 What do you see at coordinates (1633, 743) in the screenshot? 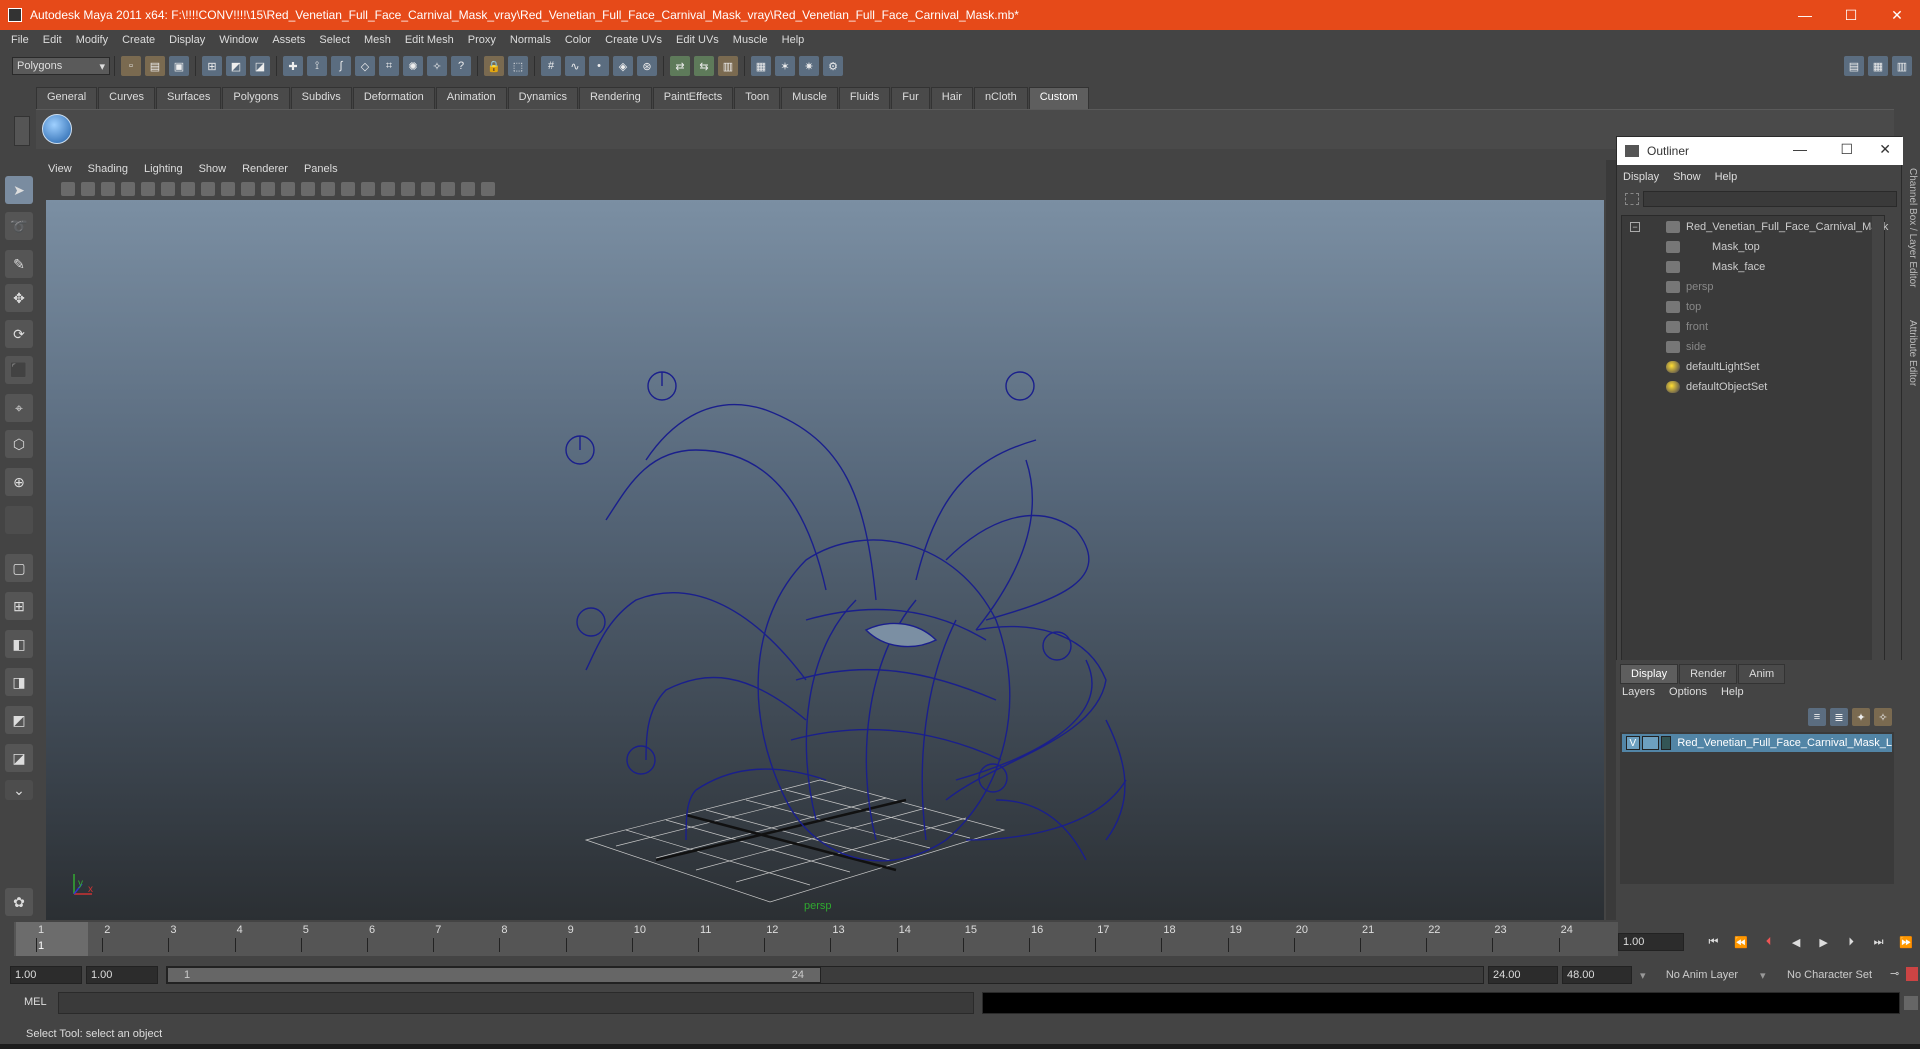
I see `layer-visibility-toggle: V` at bounding box center [1633, 743].